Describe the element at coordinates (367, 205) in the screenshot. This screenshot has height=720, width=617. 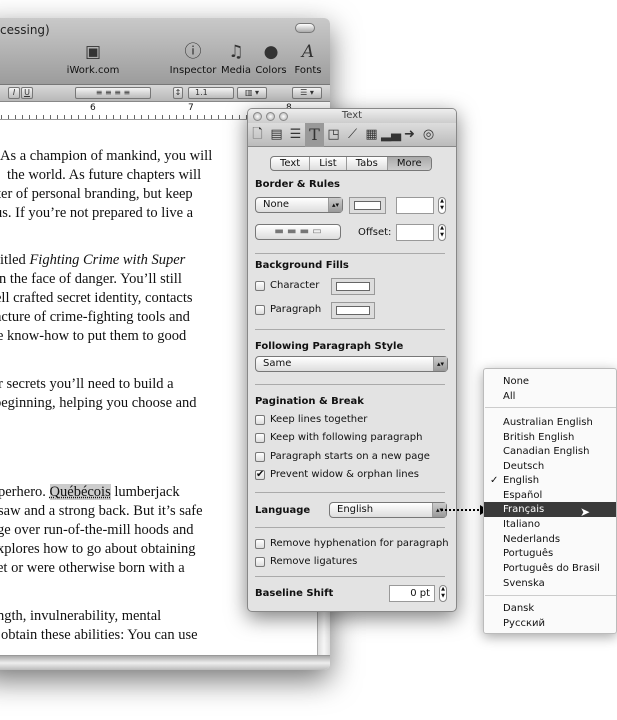
I see `border-color-well` at that location.